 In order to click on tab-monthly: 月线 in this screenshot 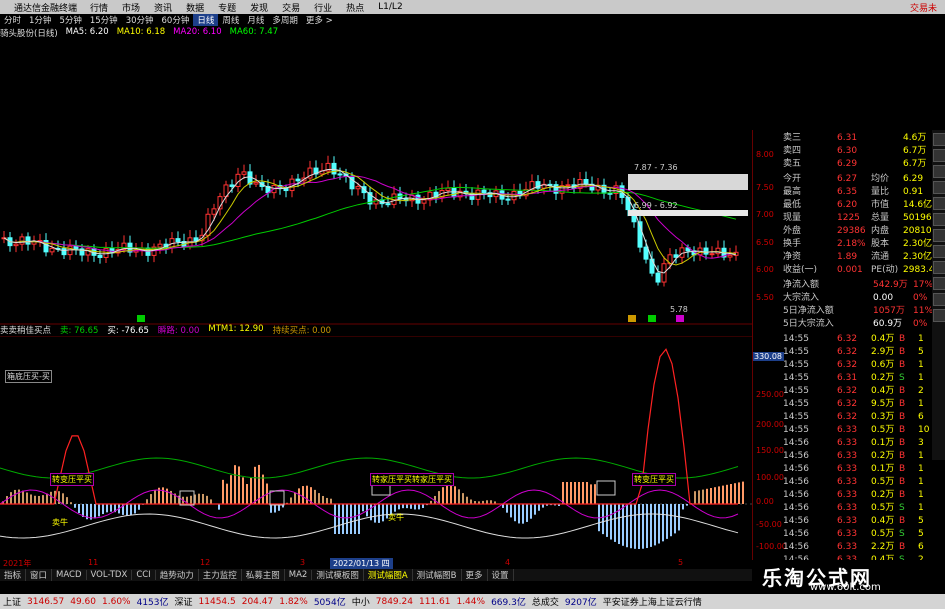, I will do `click(255, 20)`.